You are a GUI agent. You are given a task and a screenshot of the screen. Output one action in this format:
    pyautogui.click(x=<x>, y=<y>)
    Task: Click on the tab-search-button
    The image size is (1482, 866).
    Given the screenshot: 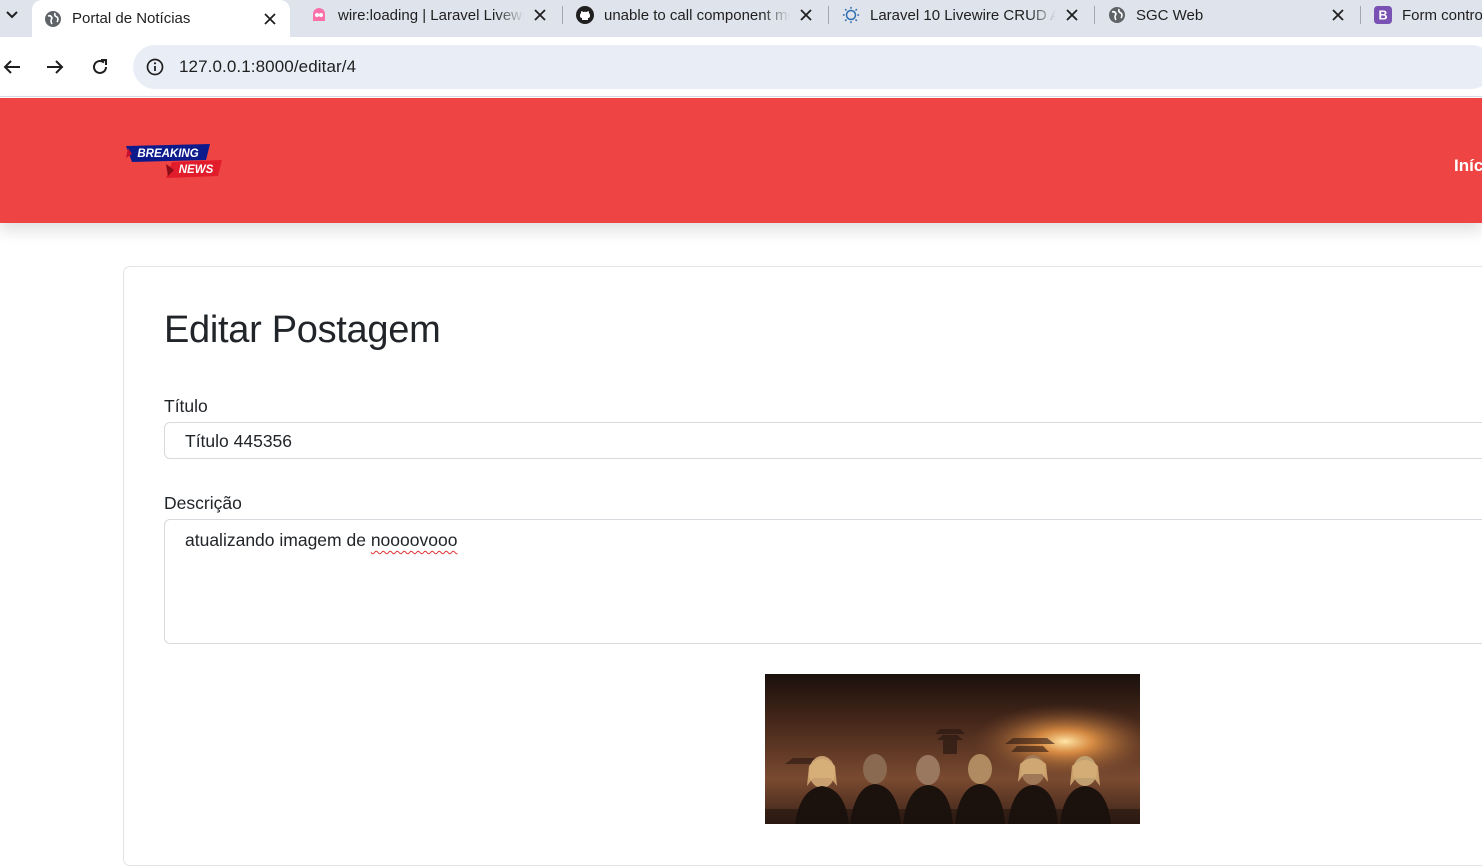 What is the action you would take?
    pyautogui.click(x=12, y=15)
    